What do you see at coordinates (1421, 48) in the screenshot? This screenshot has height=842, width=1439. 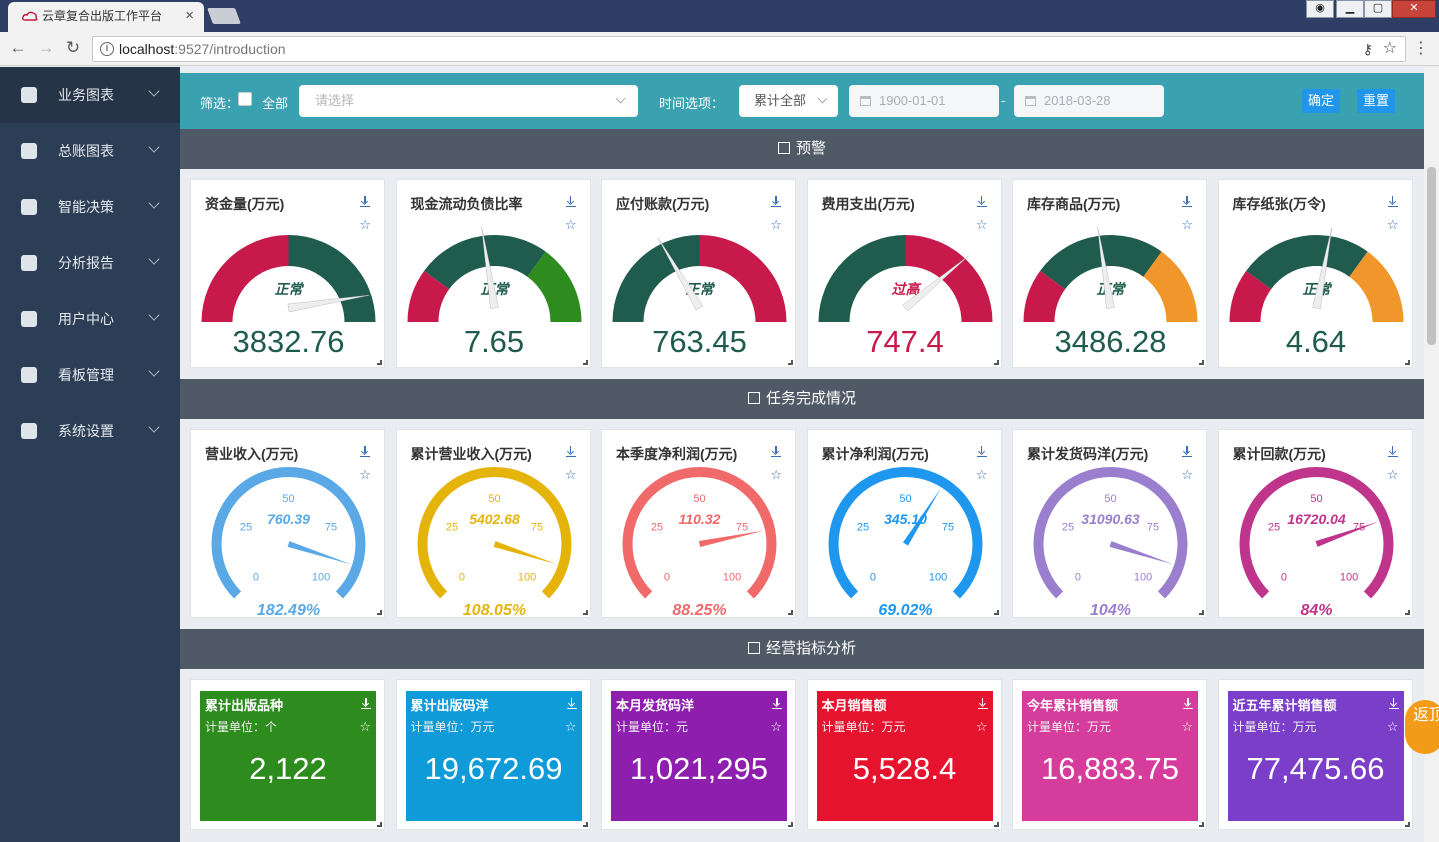 I see `browser-menu-icon: ⋮` at bounding box center [1421, 48].